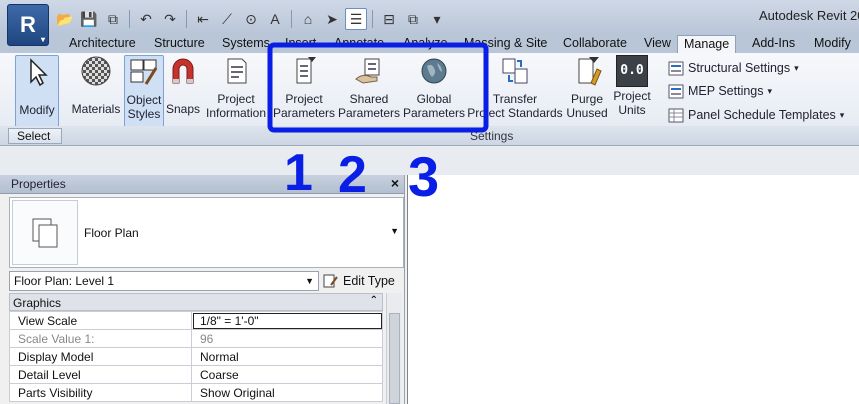 The width and height of the screenshot is (859, 404). What do you see at coordinates (100, 338) in the screenshot?
I see `property-name: Scale Value 1:` at bounding box center [100, 338].